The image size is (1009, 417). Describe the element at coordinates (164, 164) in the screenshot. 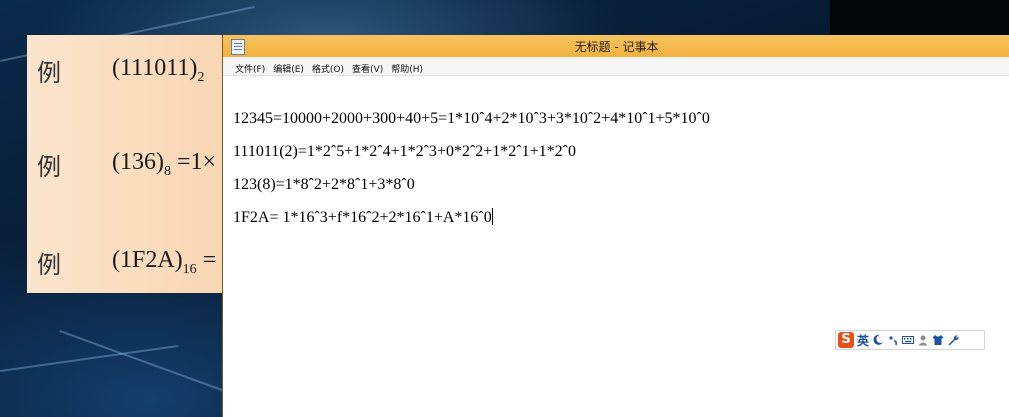

I see `example-math: (136)8 =1×` at that location.